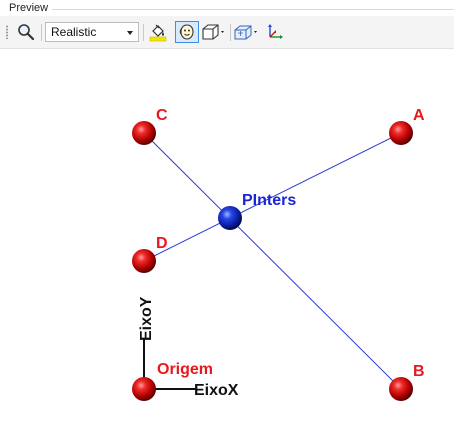 The image size is (454, 425). I want to click on title-divider, so click(253, 9).